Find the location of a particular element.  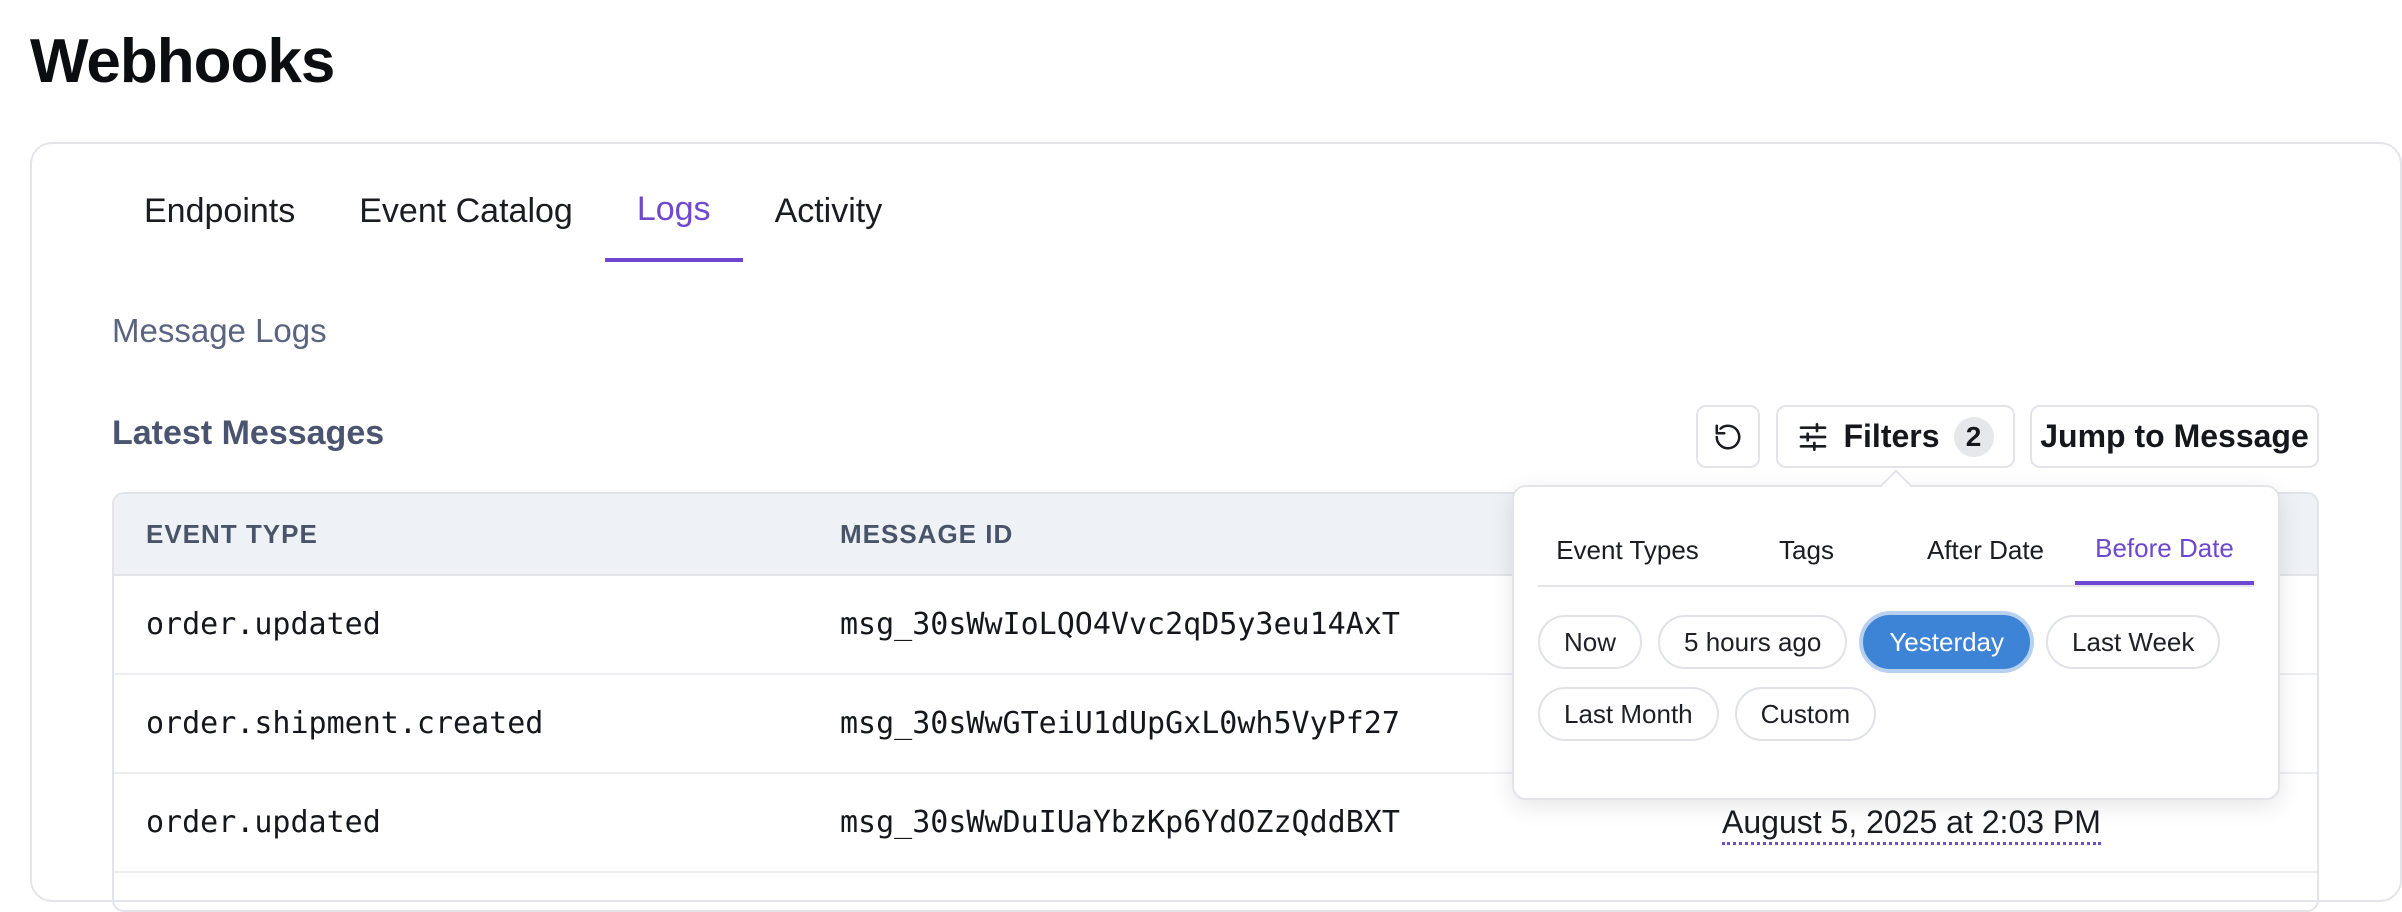

filter-tab-after-date: After Date is located at coordinates (1985, 550).